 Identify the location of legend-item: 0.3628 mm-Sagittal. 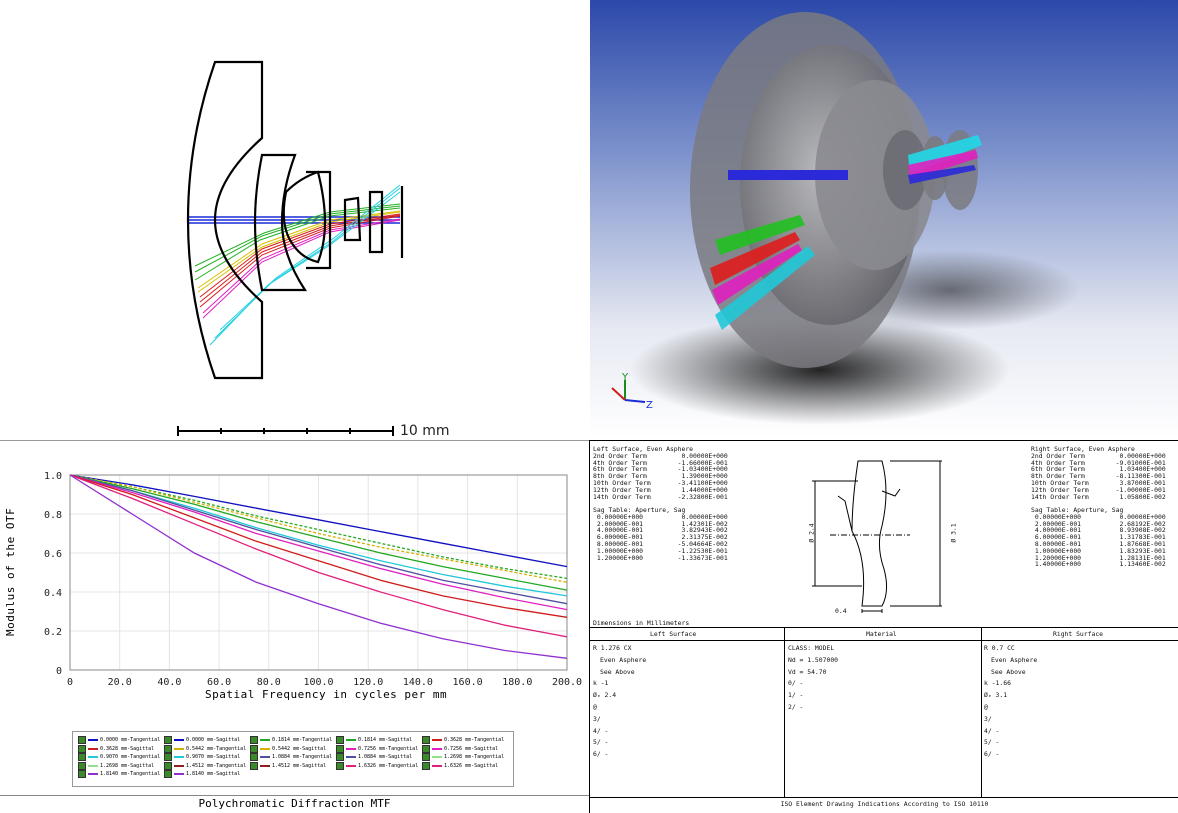
(116, 748).